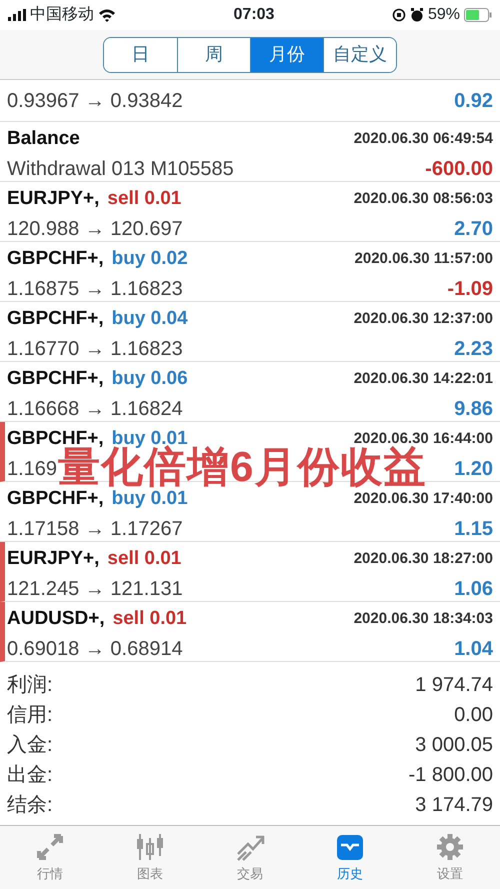 This screenshot has width=500, height=889. I want to click on arrows-icon, so click(50, 847).